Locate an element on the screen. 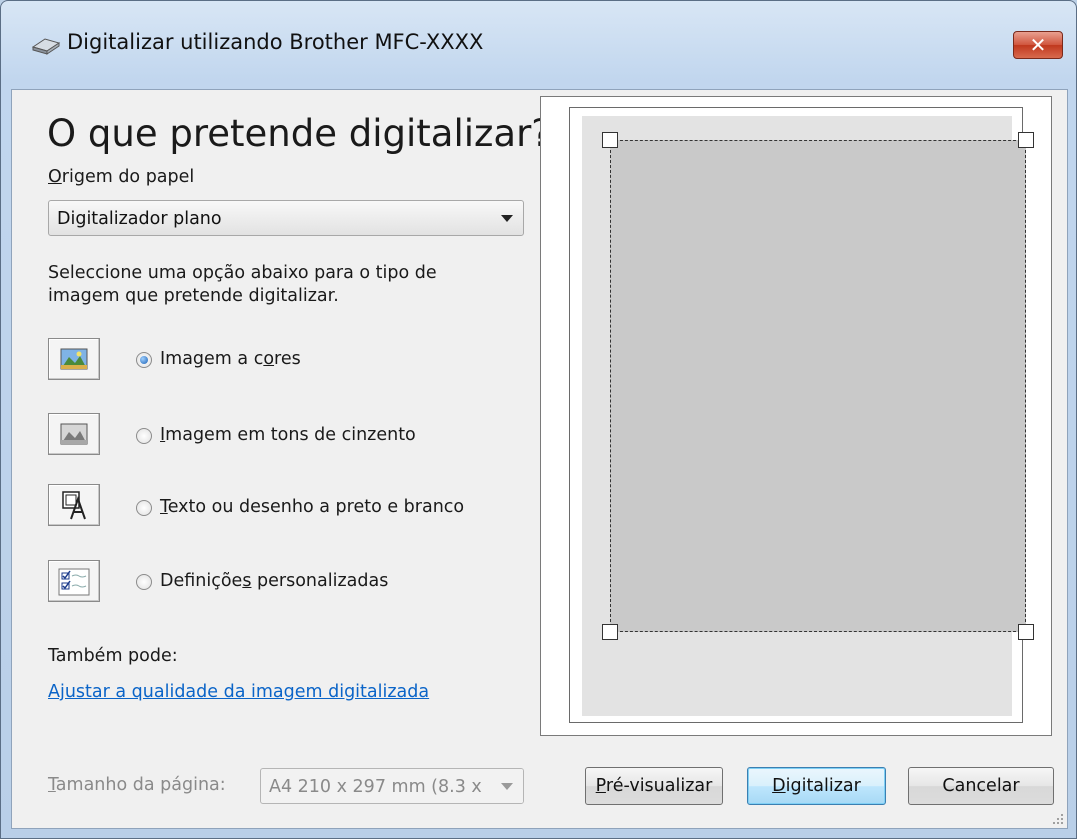 The width and height of the screenshot is (1077, 839). page-size-dropdown: A4 210 x 297 mm (8.3 x 11.7 polegadas) is located at coordinates (392, 786).